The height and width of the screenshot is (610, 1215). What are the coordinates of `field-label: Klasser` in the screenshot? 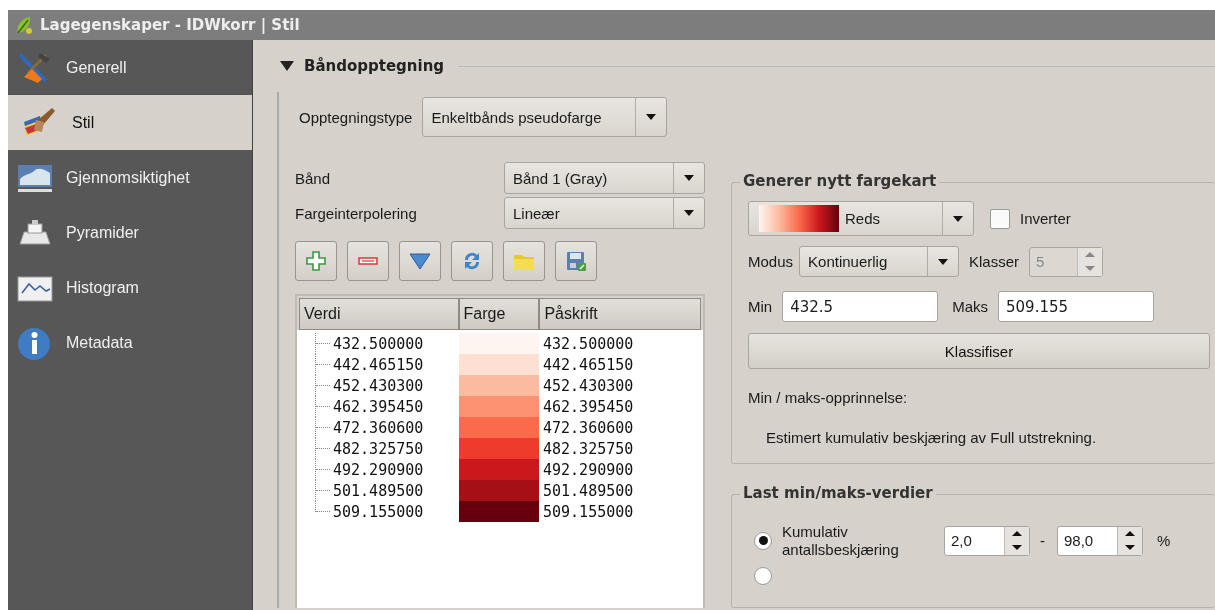 It's located at (994, 261).